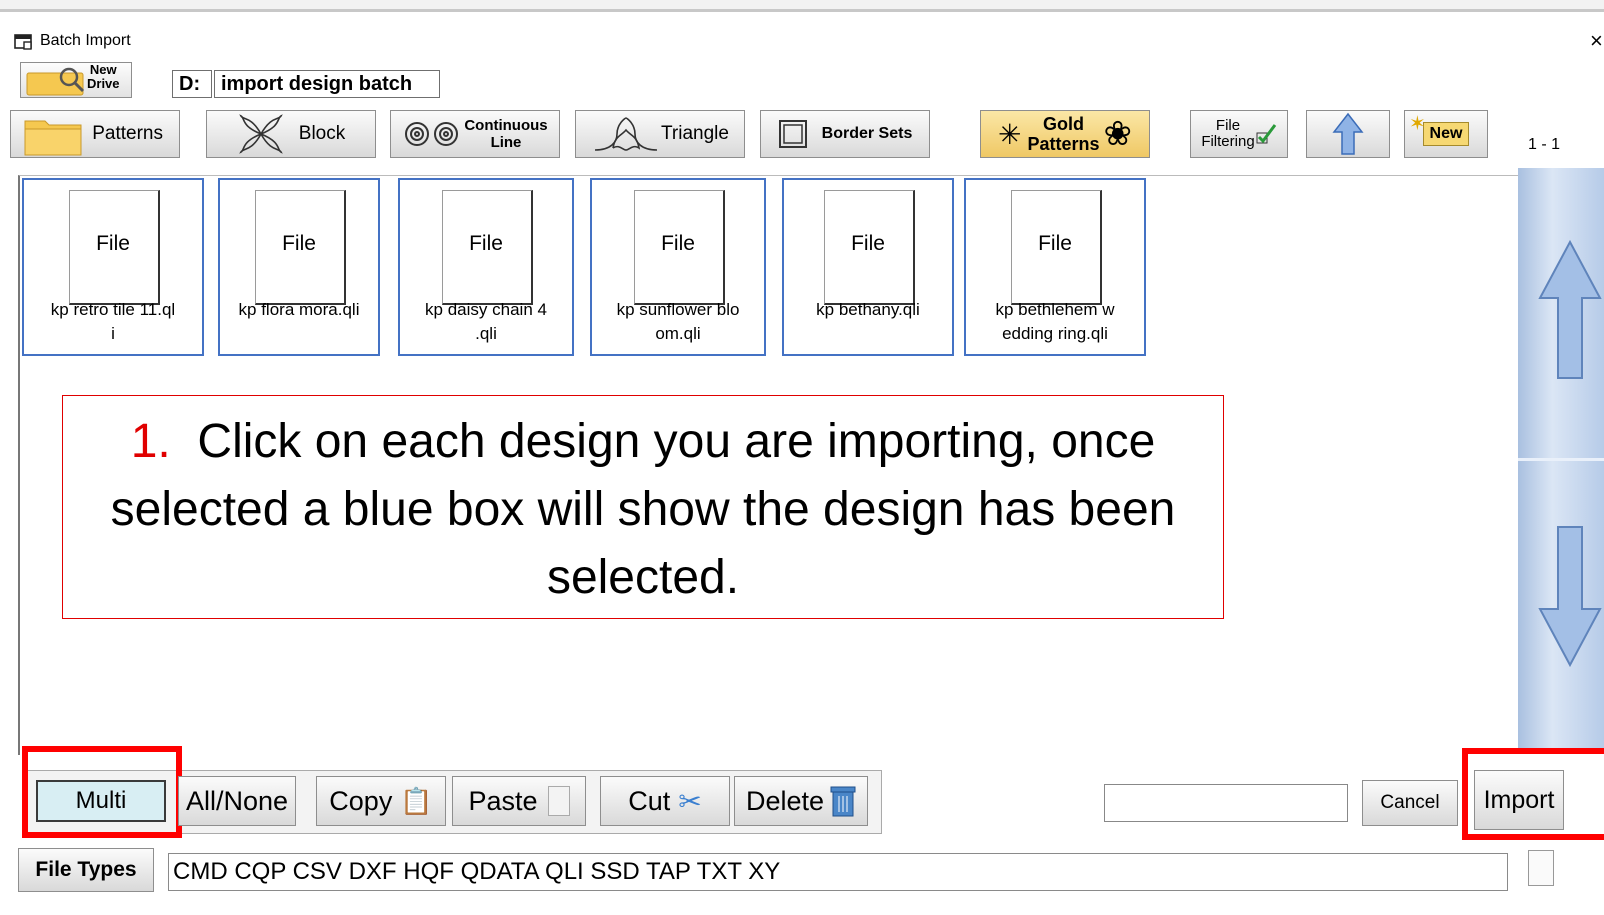 This screenshot has height=915, width=1604. Describe the element at coordinates (1055, 321) in the screenshot. I see `file-name: kp bethlehem w edding ring.qli` at that location.